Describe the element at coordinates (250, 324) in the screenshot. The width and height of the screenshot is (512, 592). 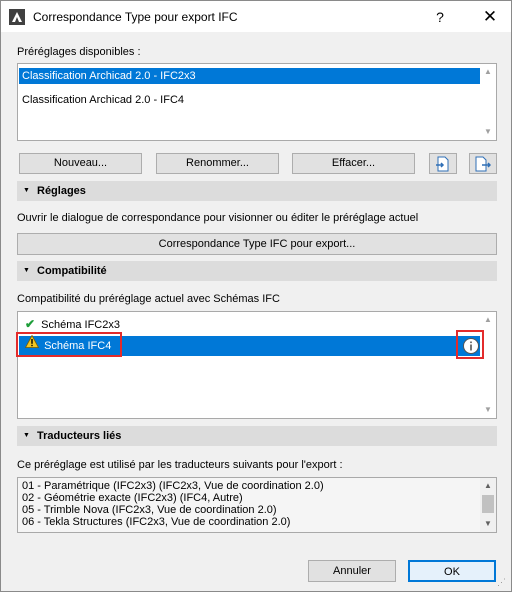
I see `schema-item-ifc2x3: ✔ Schéma IFC2x3` at that location.